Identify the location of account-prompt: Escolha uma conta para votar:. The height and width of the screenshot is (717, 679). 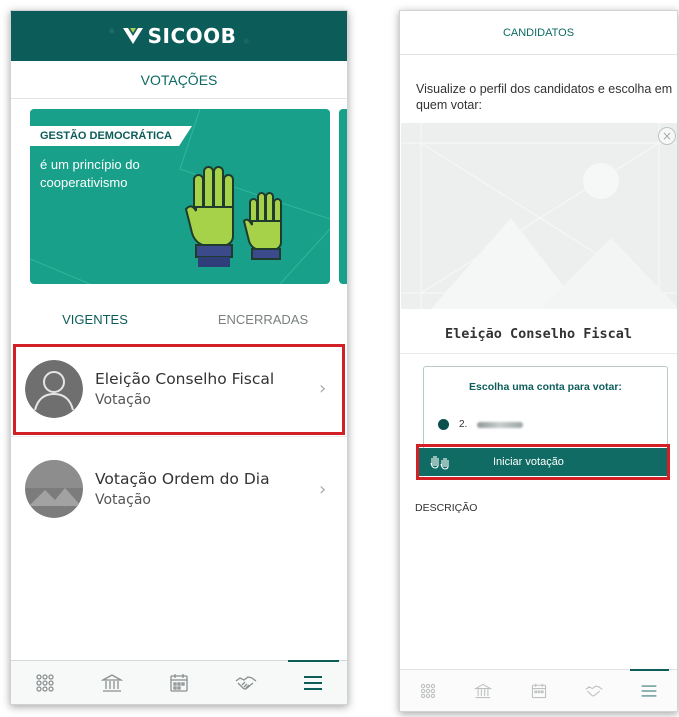
(545, 387).